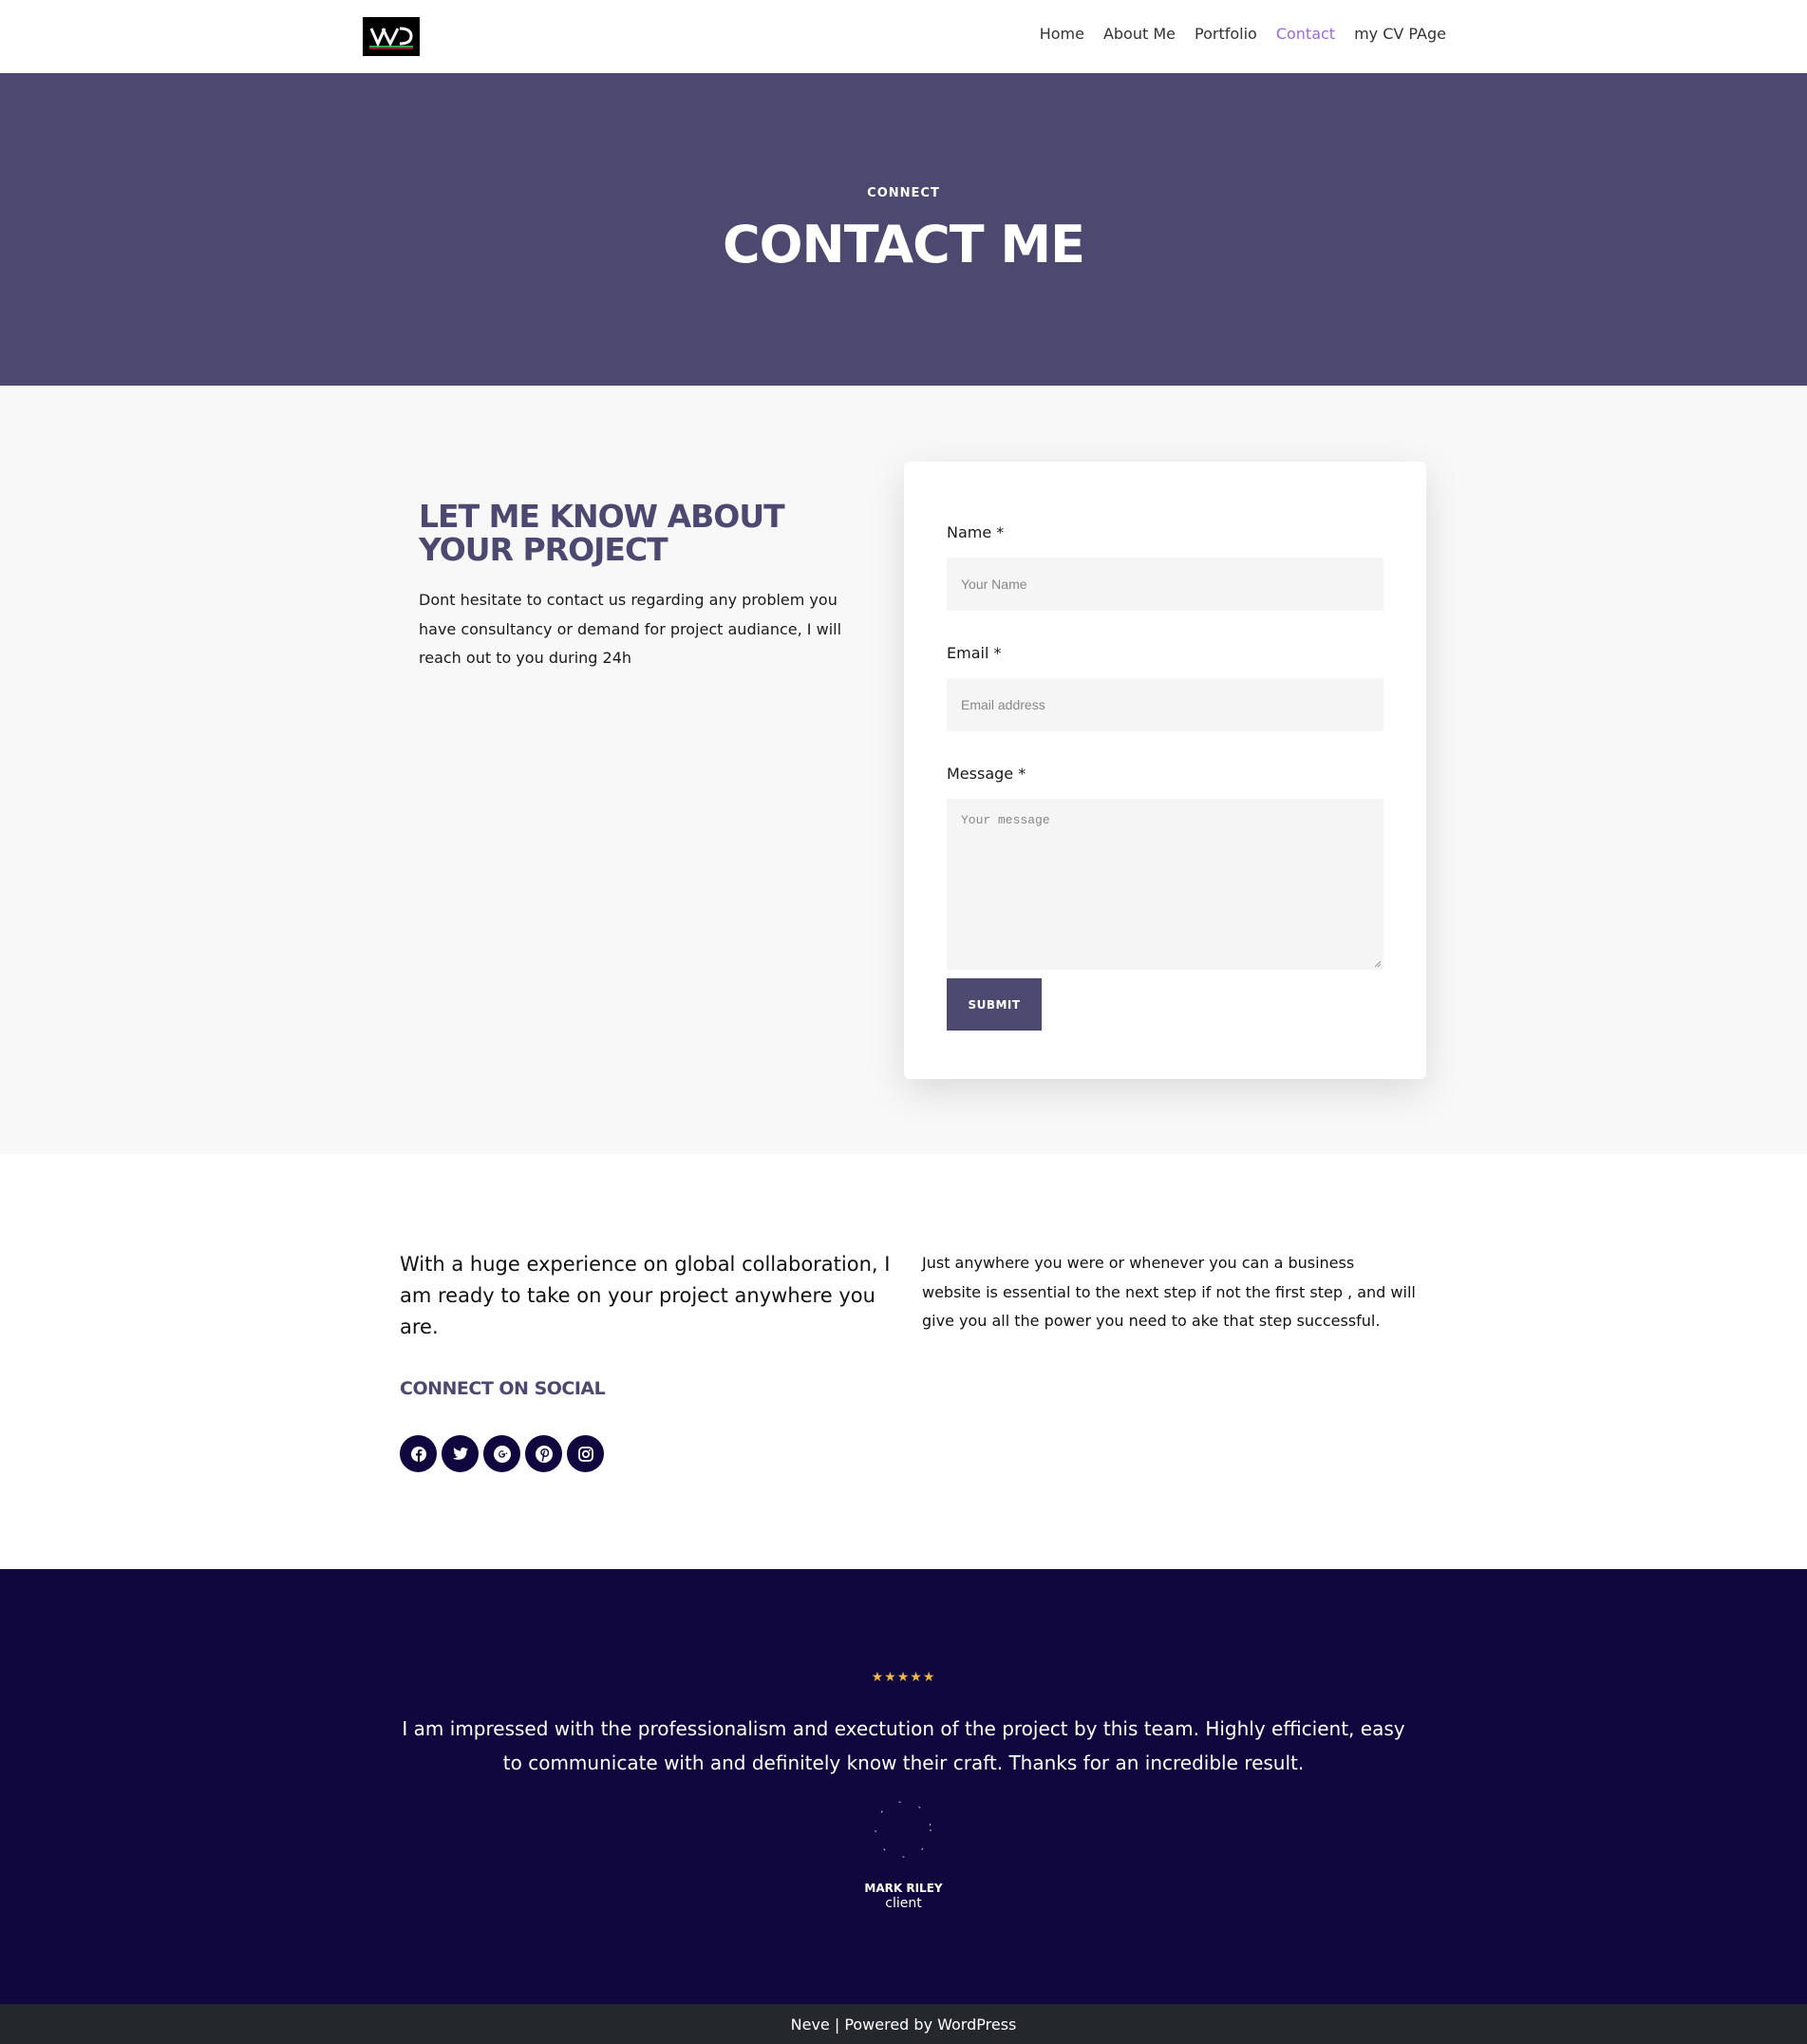 This screenshot has height=2044, width=1807. I want to click on google-plus-icon, so click(502, 1454).